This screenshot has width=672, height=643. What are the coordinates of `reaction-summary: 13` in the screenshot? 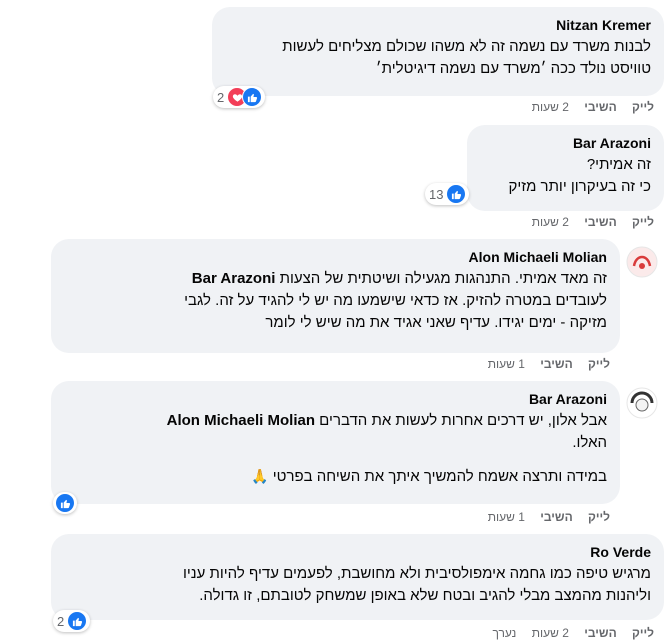 It's located at (447, 194).